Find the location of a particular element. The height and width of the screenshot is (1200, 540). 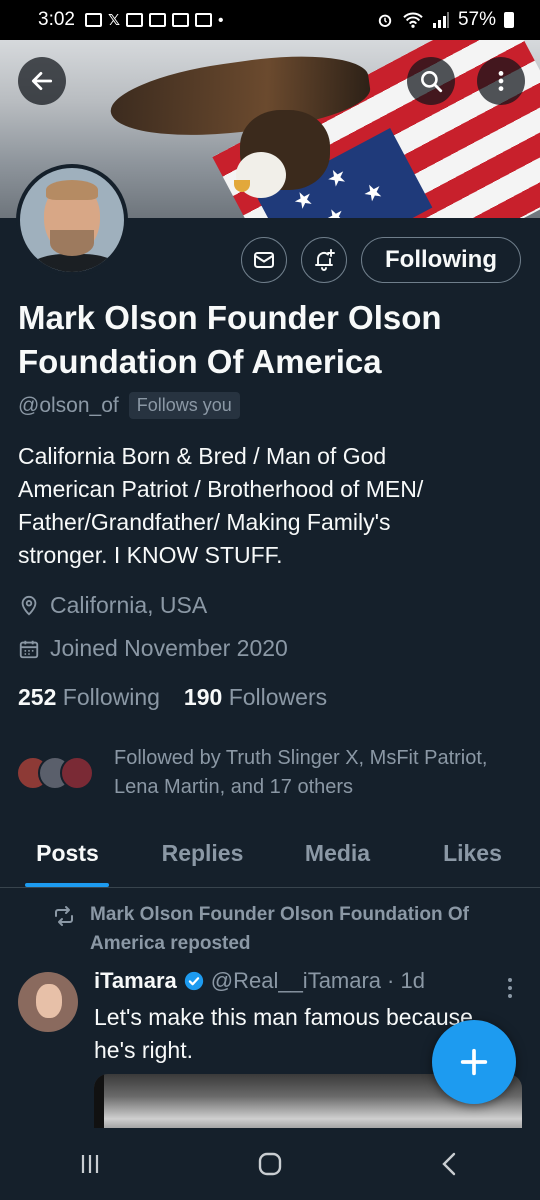

status-bar: 3:02 𝕏 • 57% is located at coordinates (270, 20).